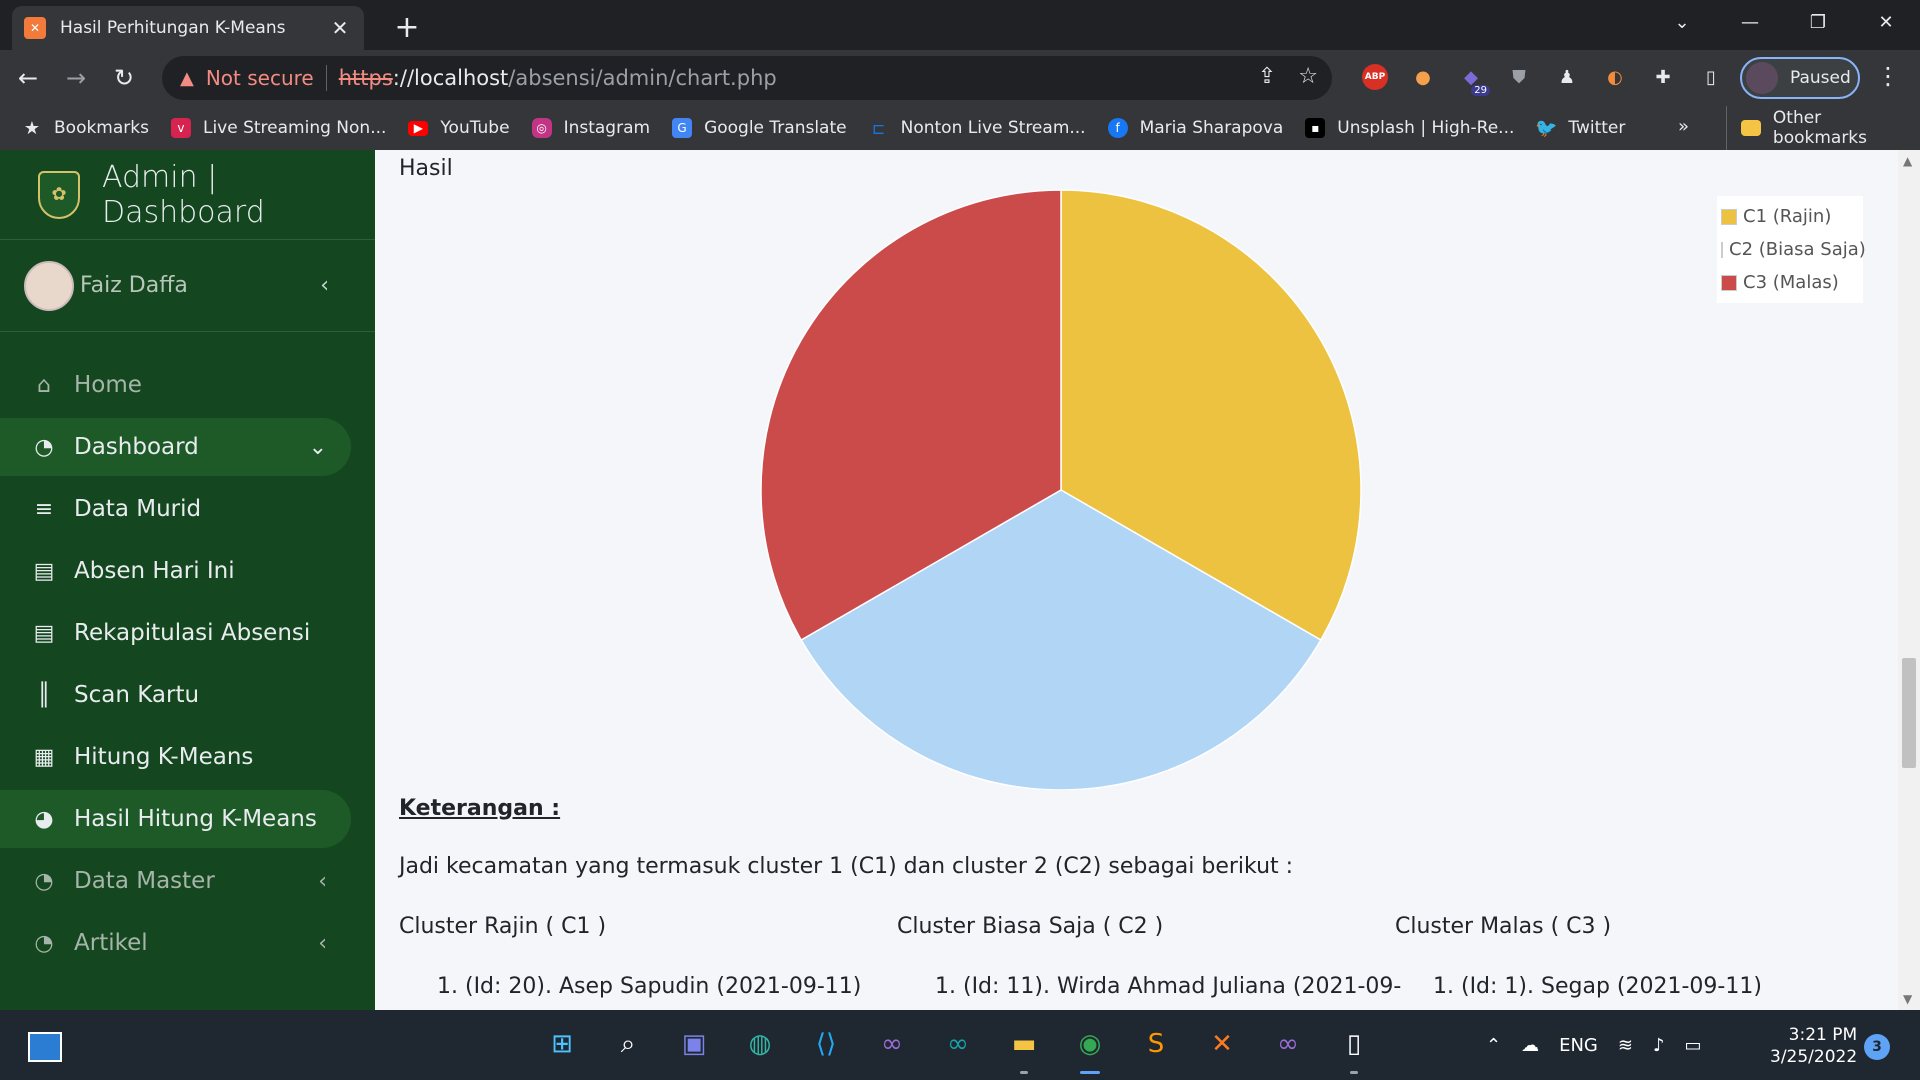 Image resolution: width=1920 pixels, height=1080 pixels. Describe the element at coordinates (826, 1044) in the screenshot. I see `vscode-icon: ⟨⟩` at that location.